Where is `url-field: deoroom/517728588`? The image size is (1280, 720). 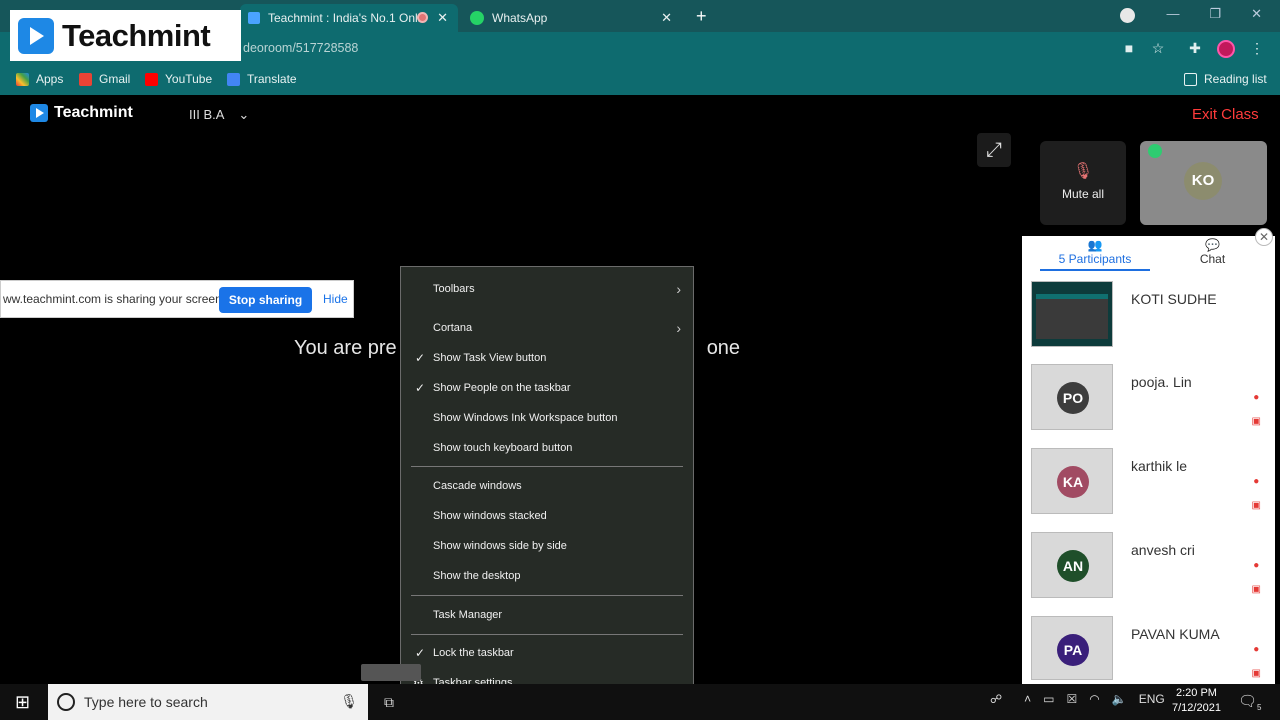
url-field: deoroom/517728588 is located at coordinates (300, 48).